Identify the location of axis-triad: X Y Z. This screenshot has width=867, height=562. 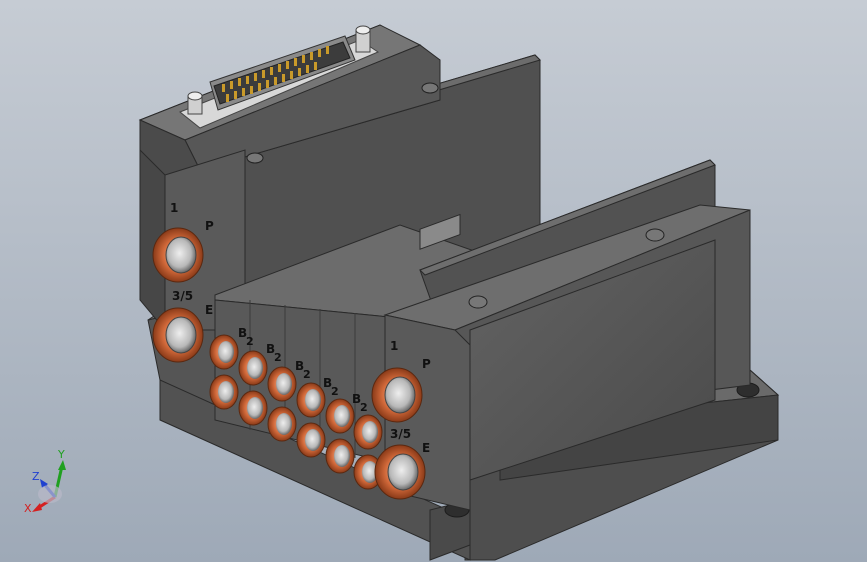
(45, 481).